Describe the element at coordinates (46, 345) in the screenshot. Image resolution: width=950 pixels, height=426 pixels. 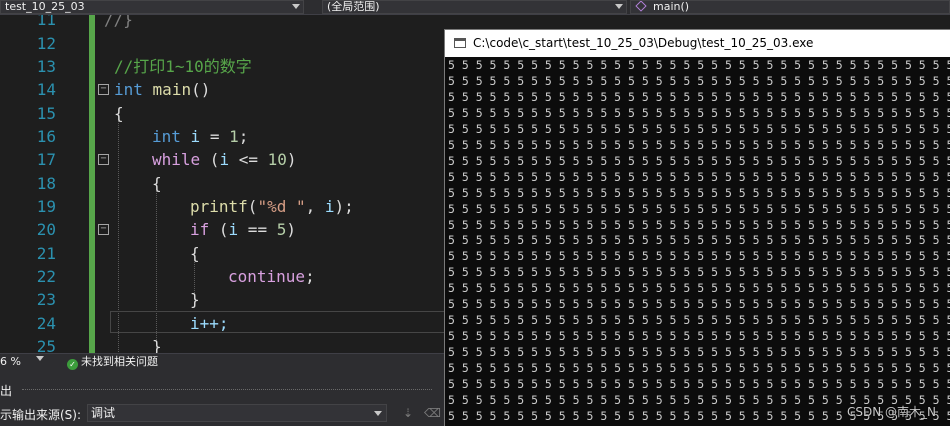
I see `line-number: 25` at that location.